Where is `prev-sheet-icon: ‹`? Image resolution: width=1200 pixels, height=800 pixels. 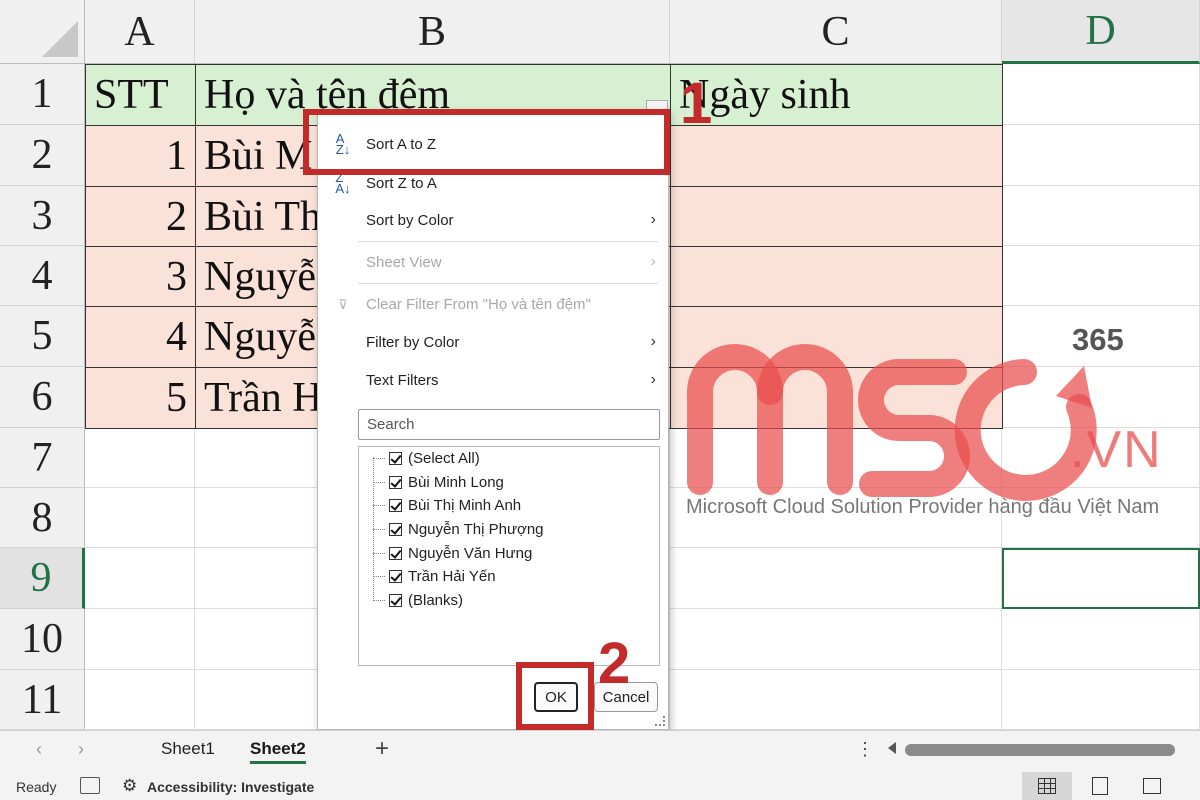
prev-sheet-icon: ‹ is located at coordinates (39, 749).